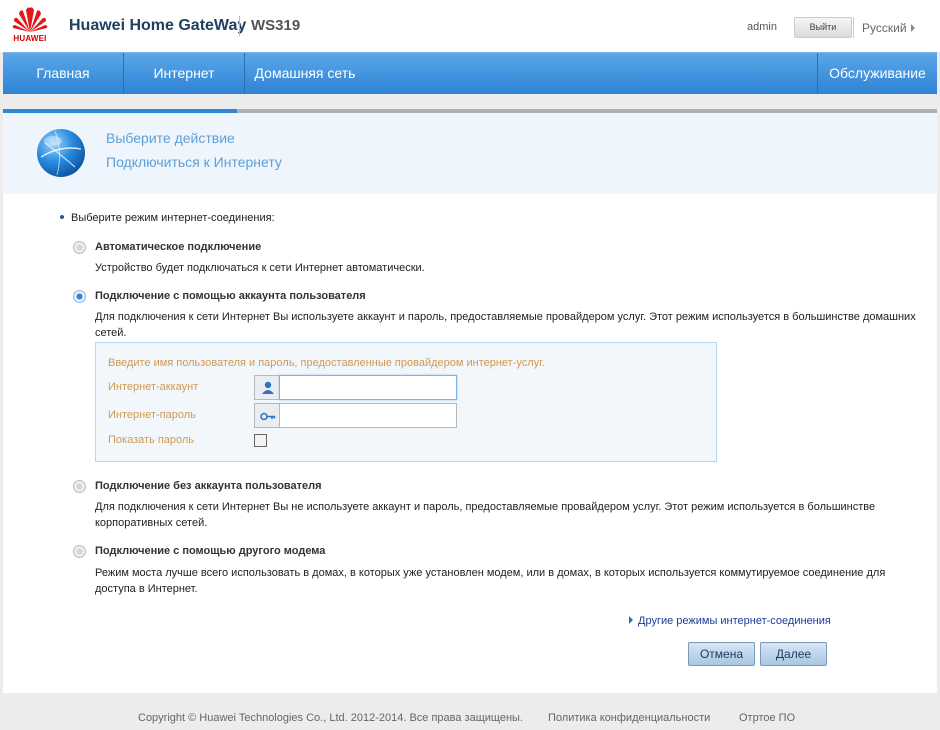  I want to click on password-input, so click(368, 415).